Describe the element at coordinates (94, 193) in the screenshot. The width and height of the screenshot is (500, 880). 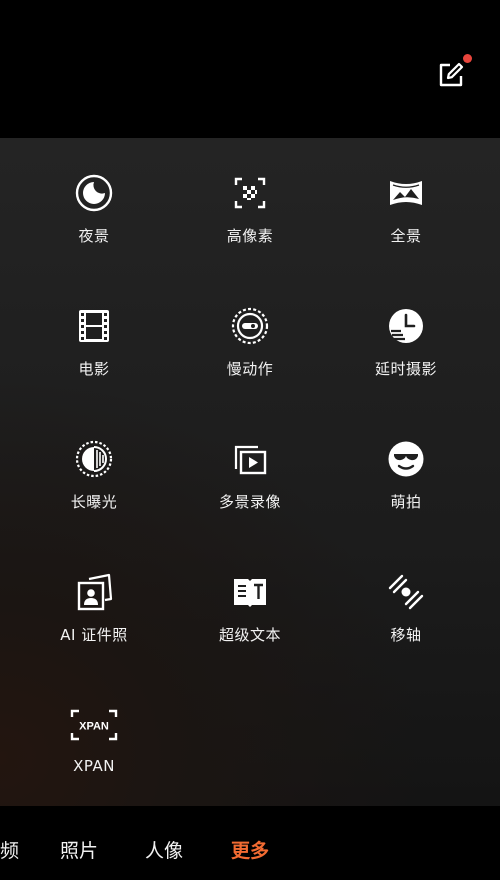
I see `night-mode-icon` at that location.